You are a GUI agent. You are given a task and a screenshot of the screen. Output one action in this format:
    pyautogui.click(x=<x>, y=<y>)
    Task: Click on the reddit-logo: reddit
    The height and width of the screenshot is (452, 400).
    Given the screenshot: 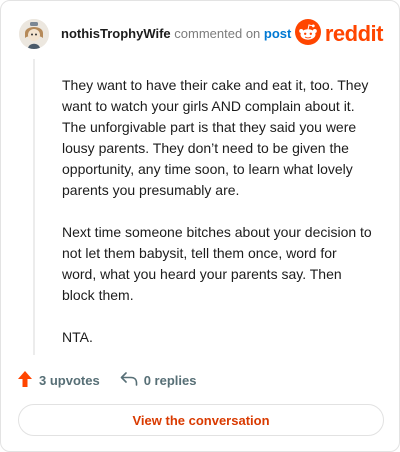 What is the action you would take?
    pyautogui.click(x=339, y=34)
    